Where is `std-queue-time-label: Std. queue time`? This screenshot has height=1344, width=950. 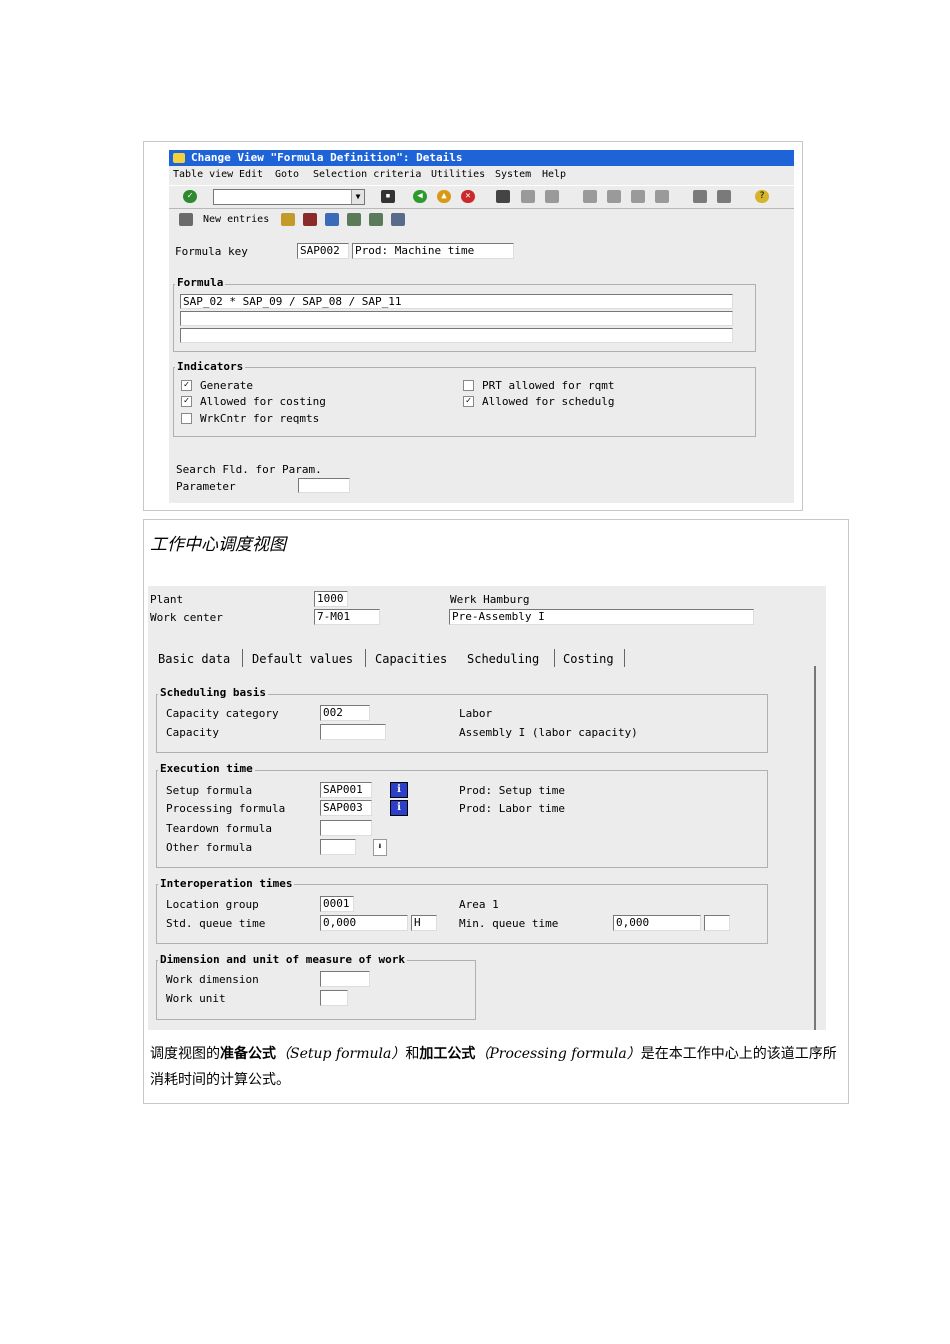
std-queue-time-label: Std. queue time is located at coordinates (216, 923).